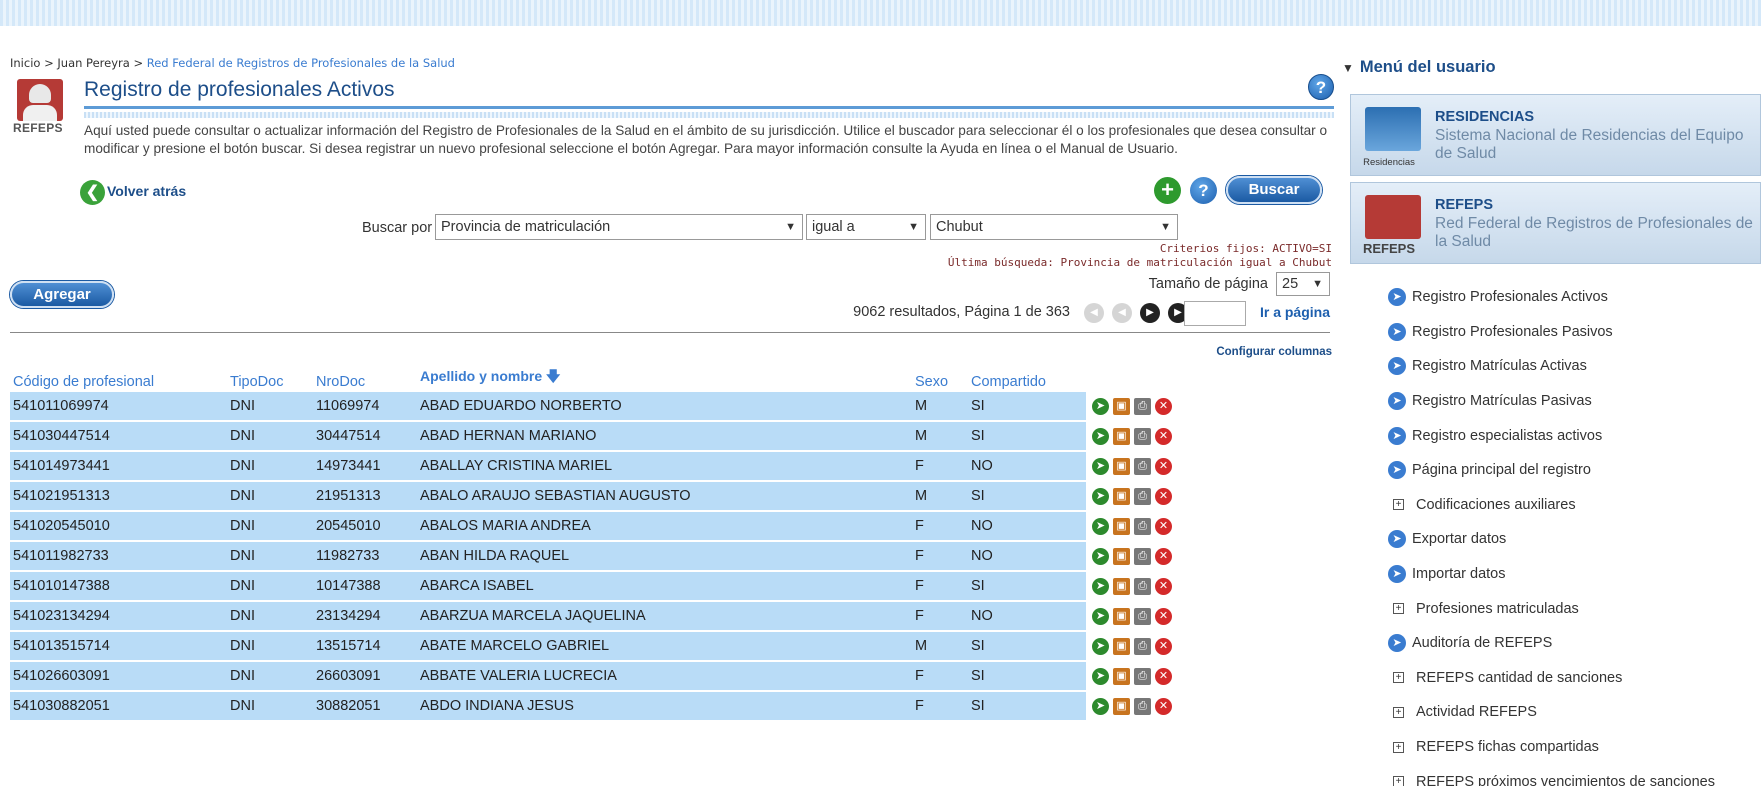 This screenshot has width=1761, height=786. What do you see at coordinates (1295, 312) in the screenshot?
I see `goto-page-link: Ir a página` at bounding box center [1295, 312].